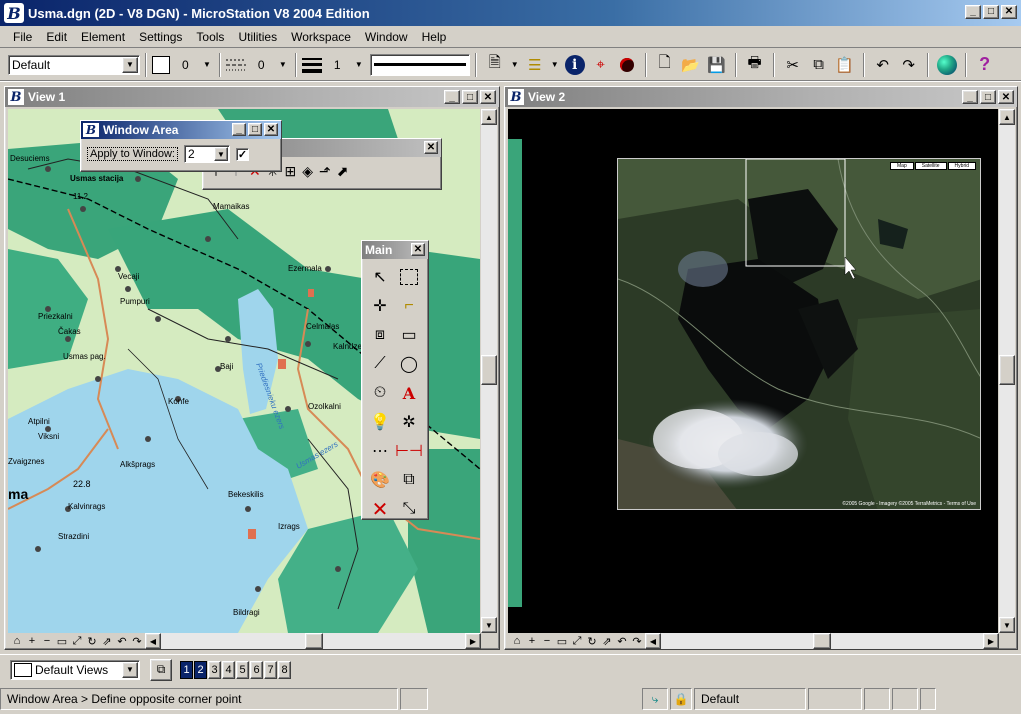 This screenshot has width=1021, height=714. Describe the element at coordinates (77, 641) in the screenshot. I see `fit-view-icon: ⤢` at that location.